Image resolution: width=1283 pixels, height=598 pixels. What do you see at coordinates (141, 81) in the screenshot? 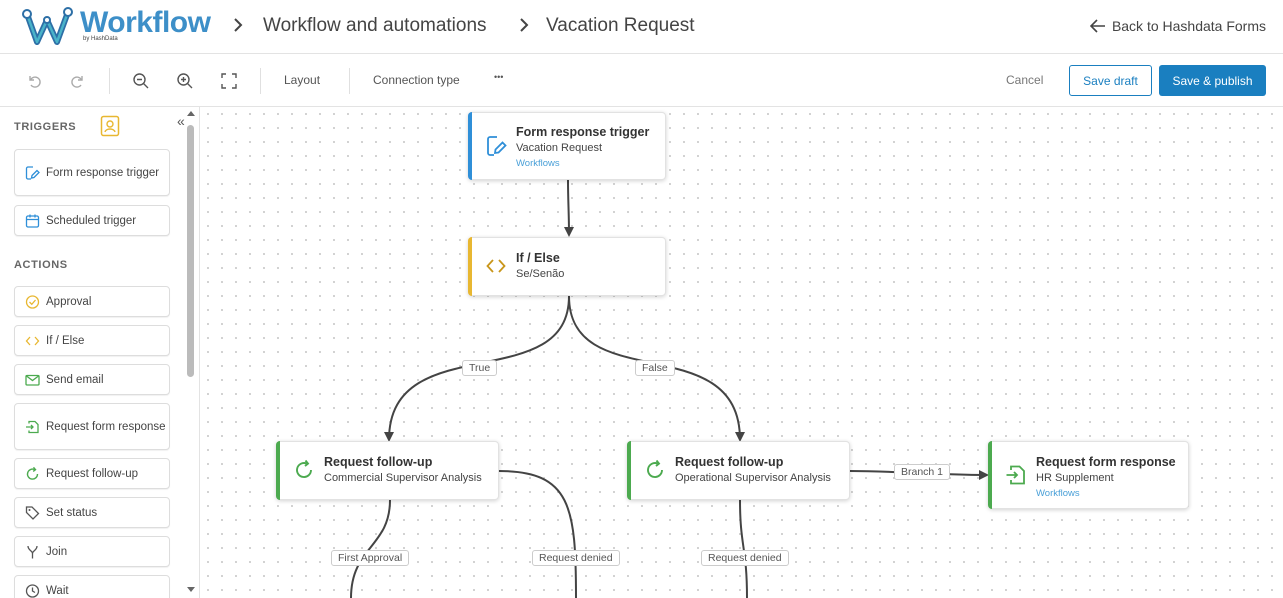
I see `zoom-out-icon` at bounding box center [141, 81].